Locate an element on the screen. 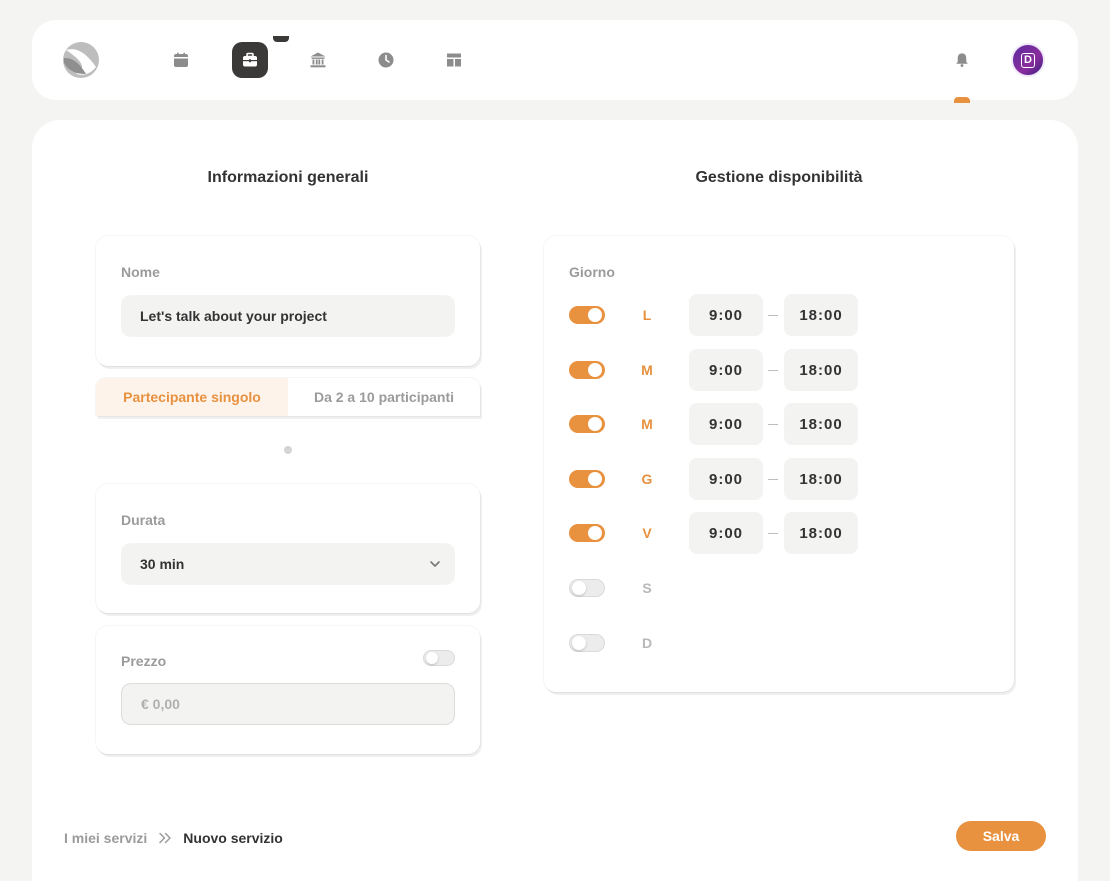 Image resolution: width=1110 pixels, height=881 pixels. price-label: Prezzo is located at coordinates (144, 661).